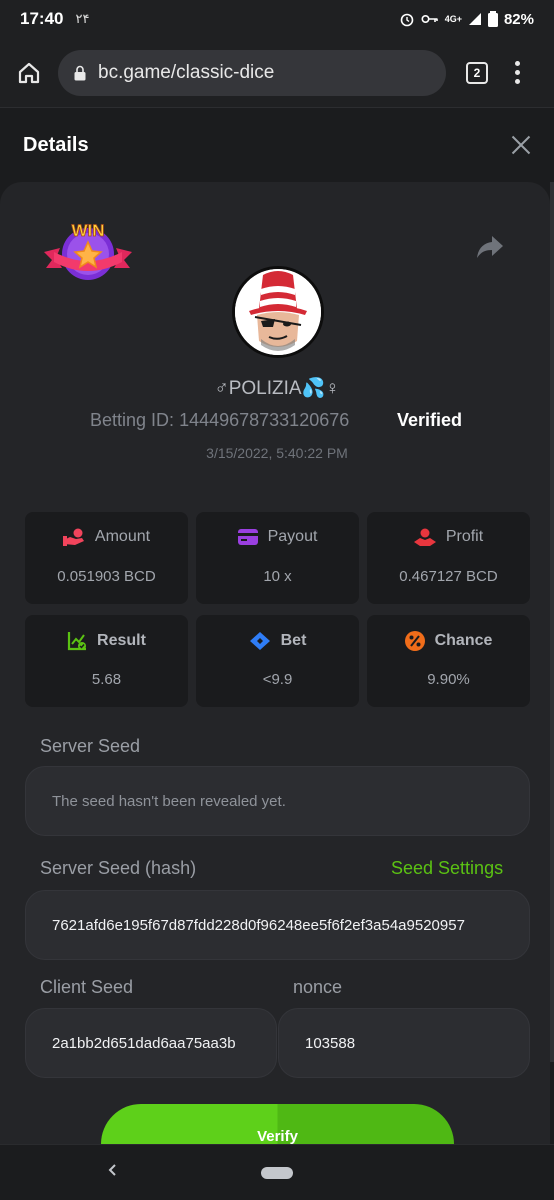  What do you see at coordinates (463, 640) in the screenshot?
I see `stat-label: Chance` at bounding box center [463, 640].